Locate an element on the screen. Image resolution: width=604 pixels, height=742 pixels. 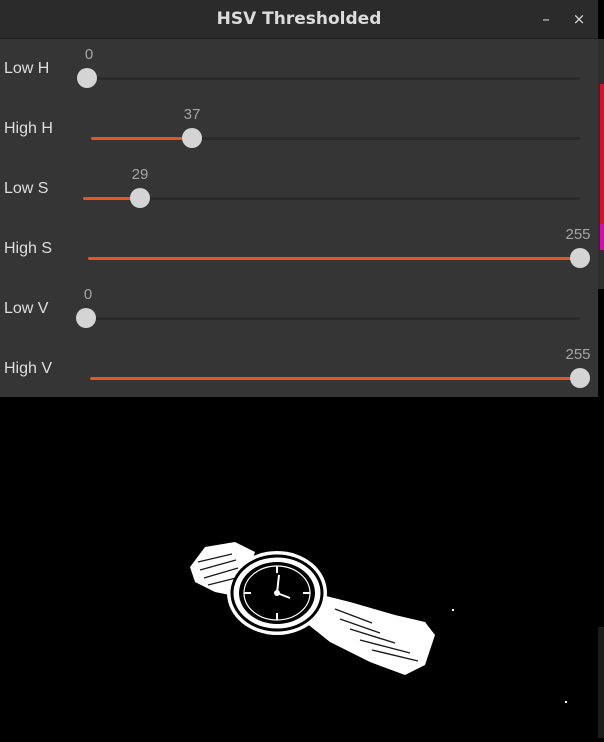
background-window-edge is located at coordinates (601, 164).